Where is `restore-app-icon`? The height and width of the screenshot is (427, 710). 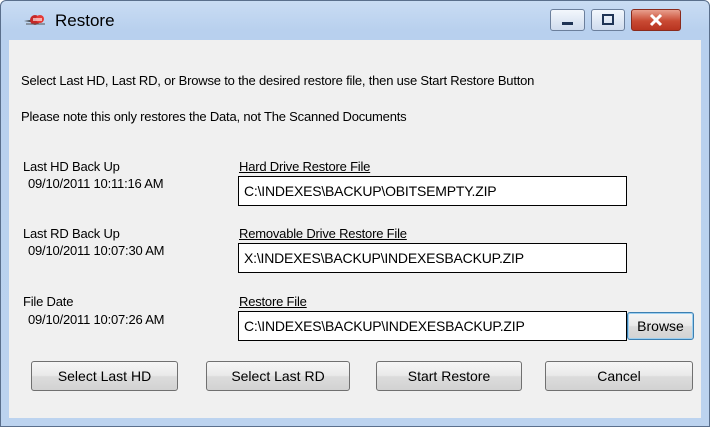 restore-app-icon is located at coordinates (35, 20).